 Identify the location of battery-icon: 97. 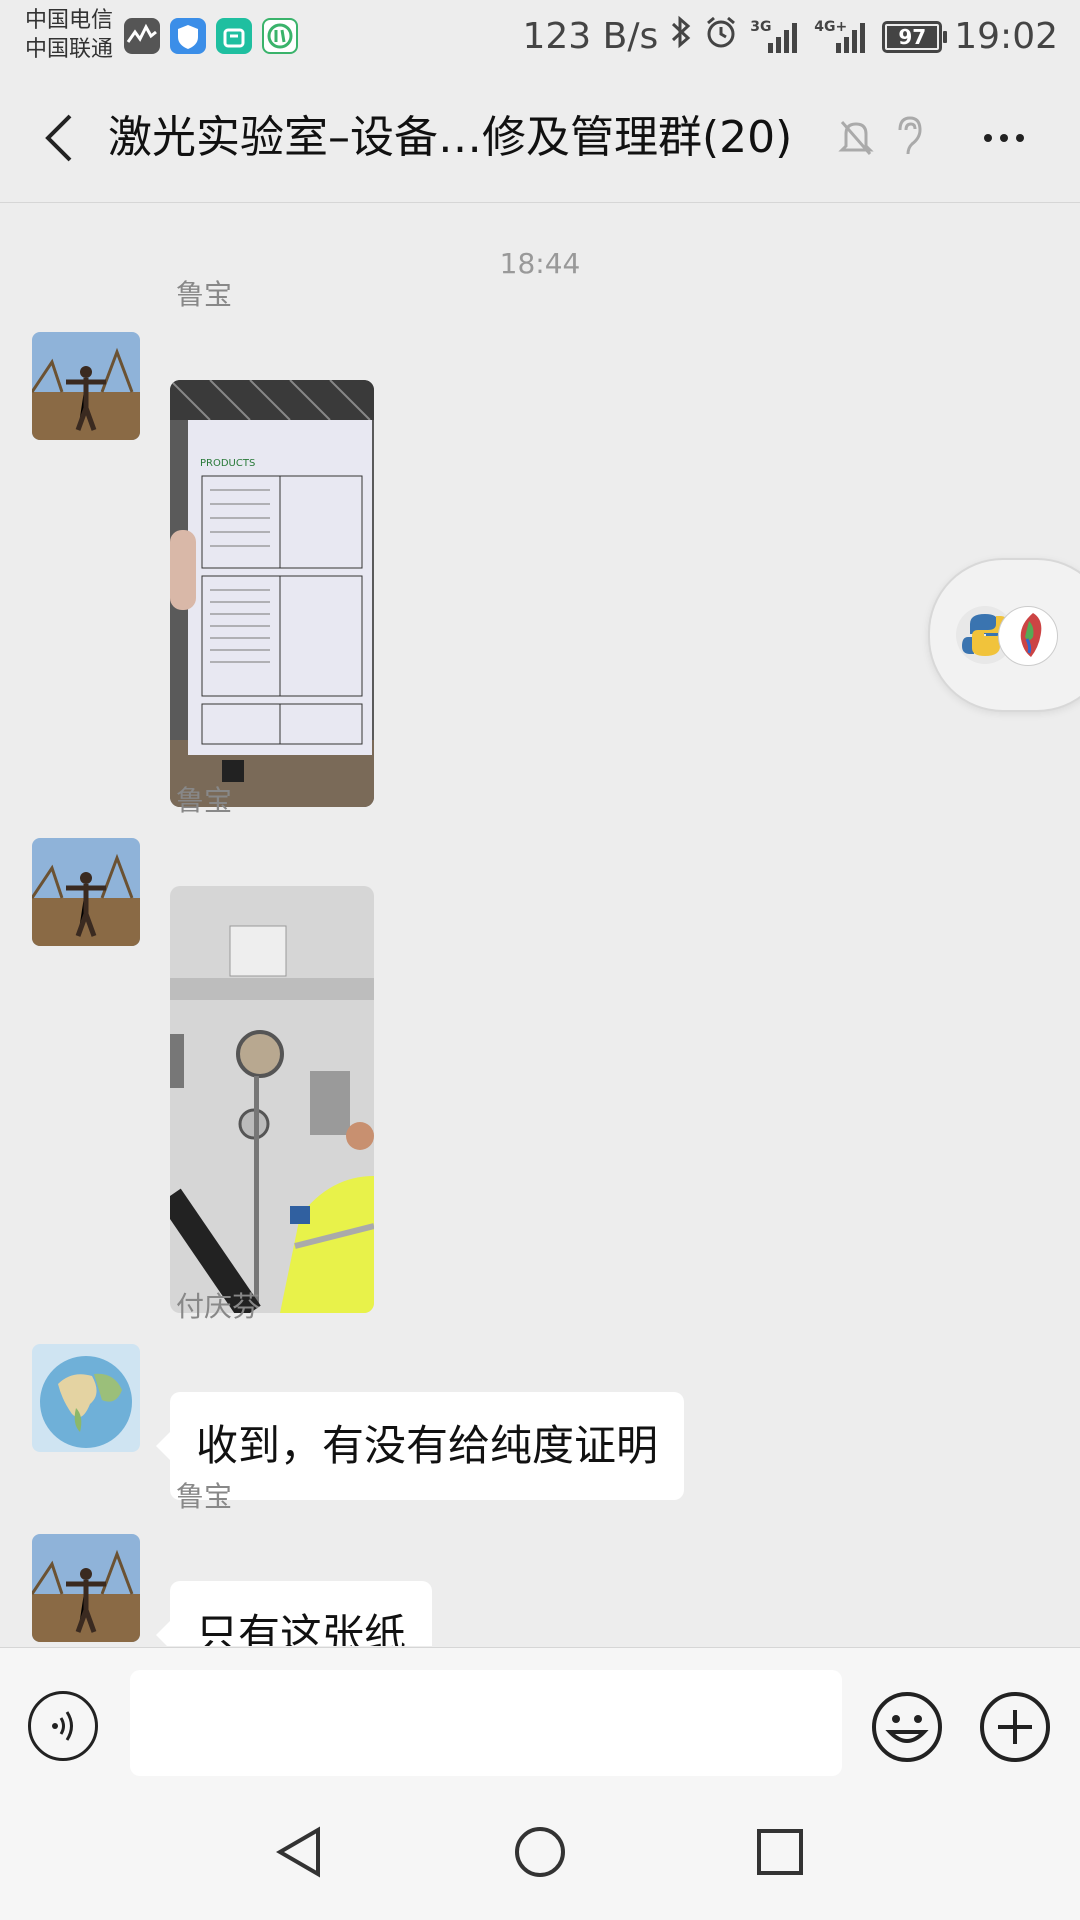
(915, 36).